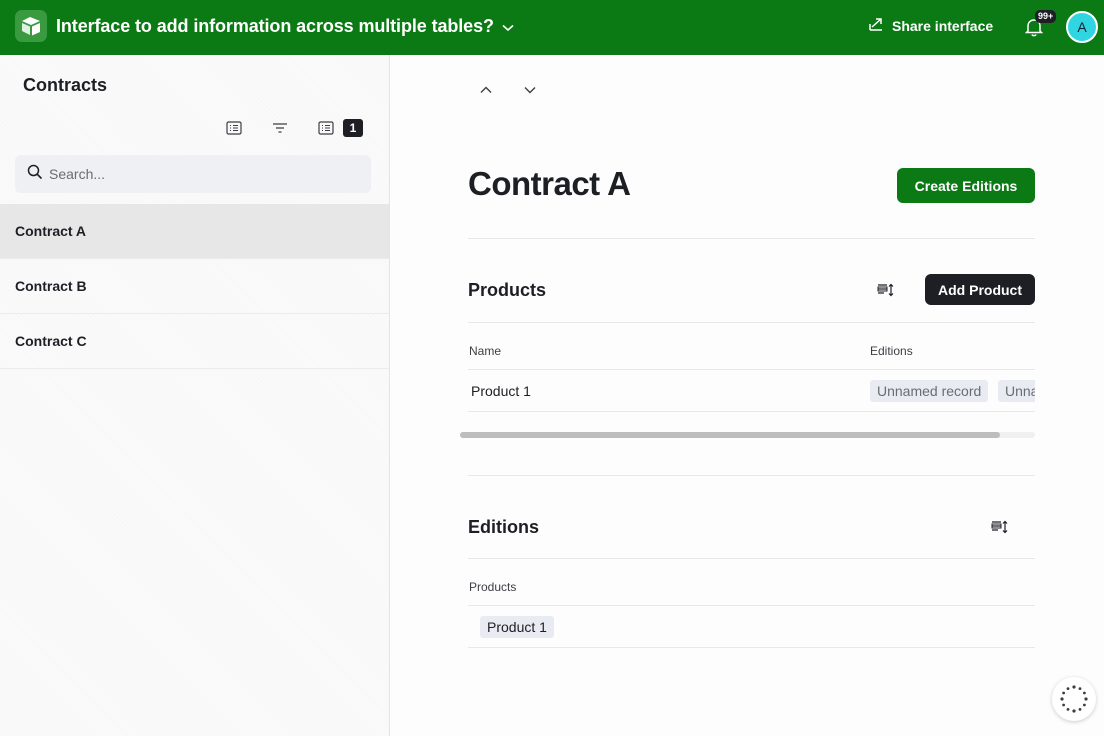 This screenshot has height=736, width=1104. Describe the element at coordinates (51, 286) in the screenshot. I see `record-label: Contract B` at that location.